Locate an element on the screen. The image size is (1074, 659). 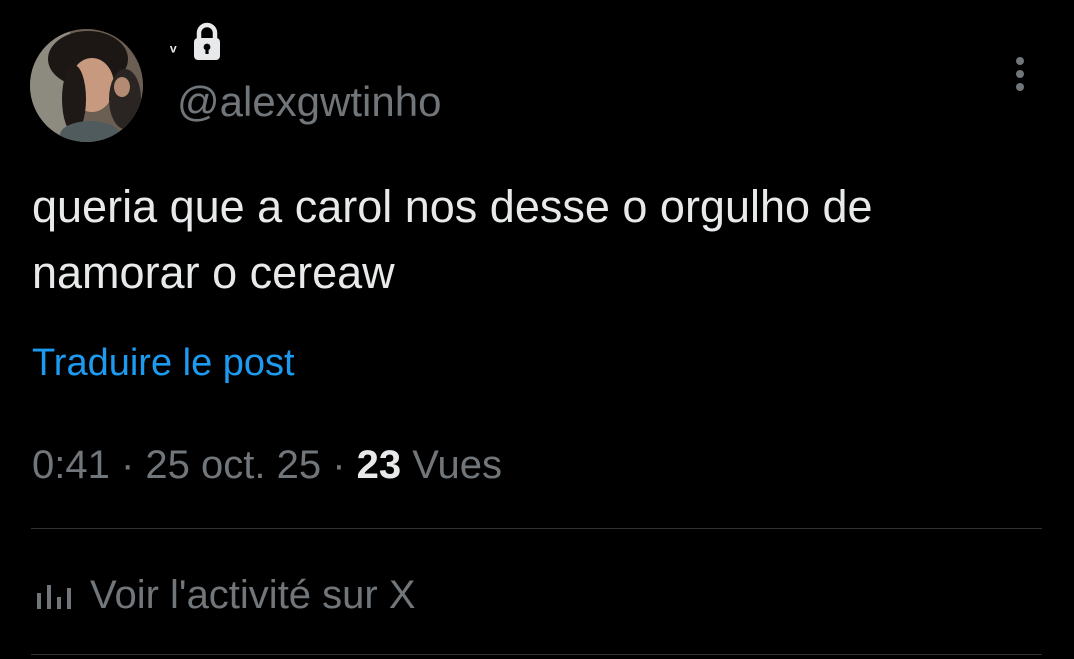
name-row: ᵛ is located at coordinates (196, 42).